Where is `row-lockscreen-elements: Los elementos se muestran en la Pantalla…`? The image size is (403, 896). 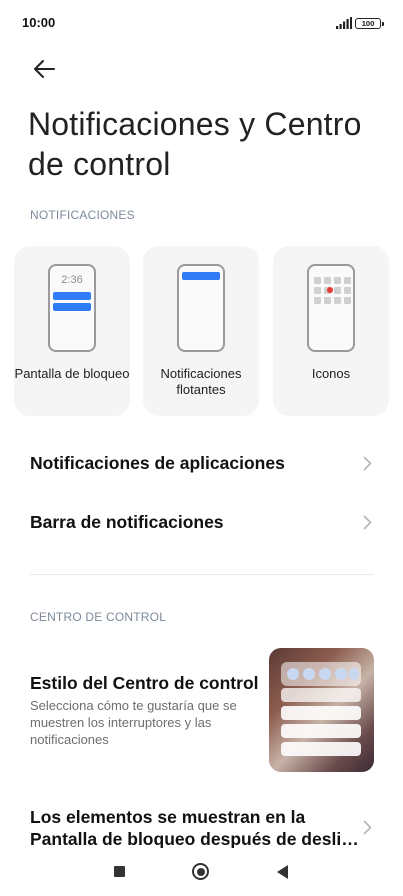 row-lockscreen-elements: Los elementos se muestran en la Pantalla… is located at coordinates (202, 828).